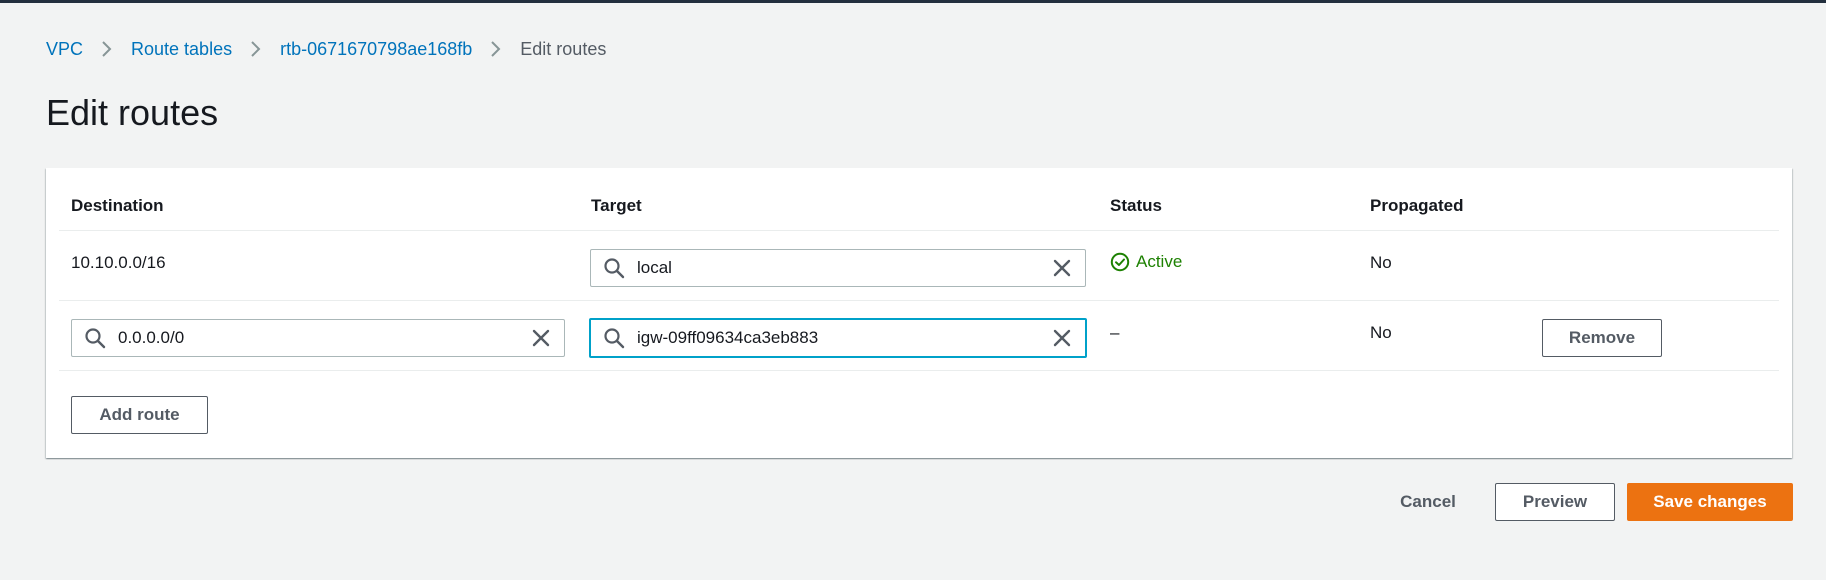 The width and height of the screenshot is (1826, 580). Describe the element at coordinates (117, 205) in the screenshot. I see `column-header-destination: Destination` at that location.